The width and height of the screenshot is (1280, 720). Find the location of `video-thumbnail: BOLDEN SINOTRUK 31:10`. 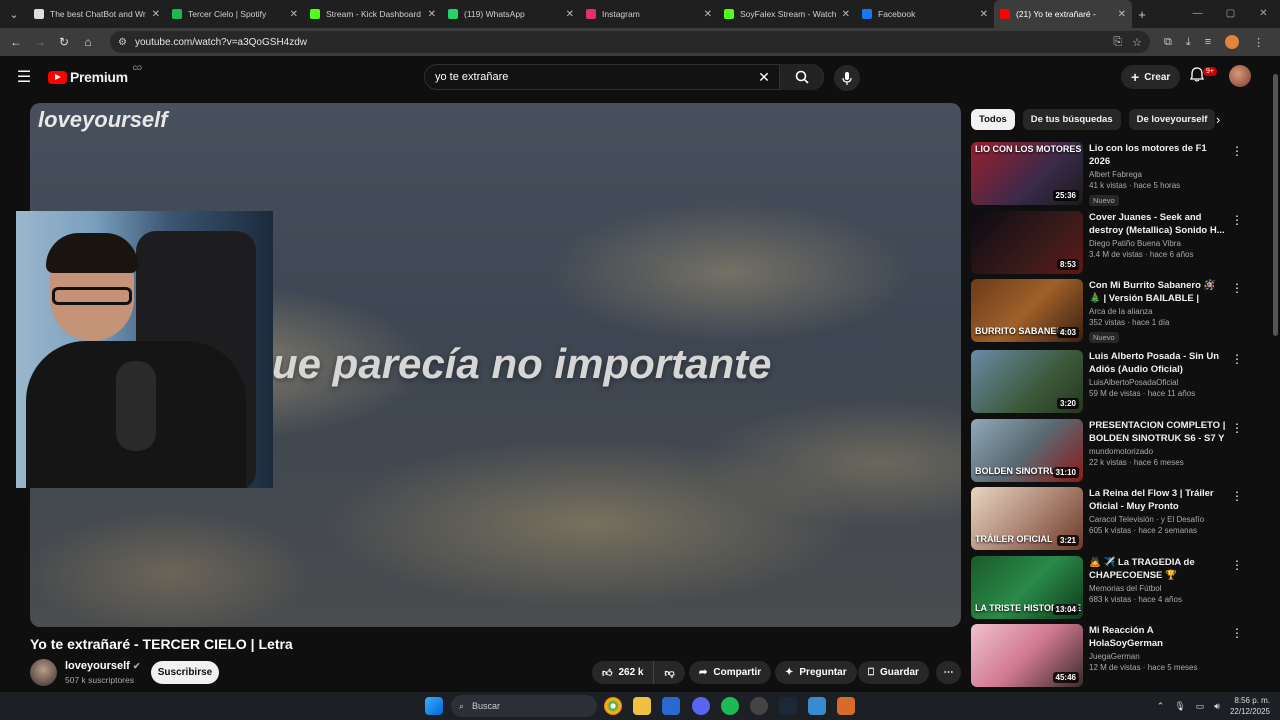

video-thumbnail: BOLDEN SINOTRUK 31:10 is located at coordinates (1027, 450).